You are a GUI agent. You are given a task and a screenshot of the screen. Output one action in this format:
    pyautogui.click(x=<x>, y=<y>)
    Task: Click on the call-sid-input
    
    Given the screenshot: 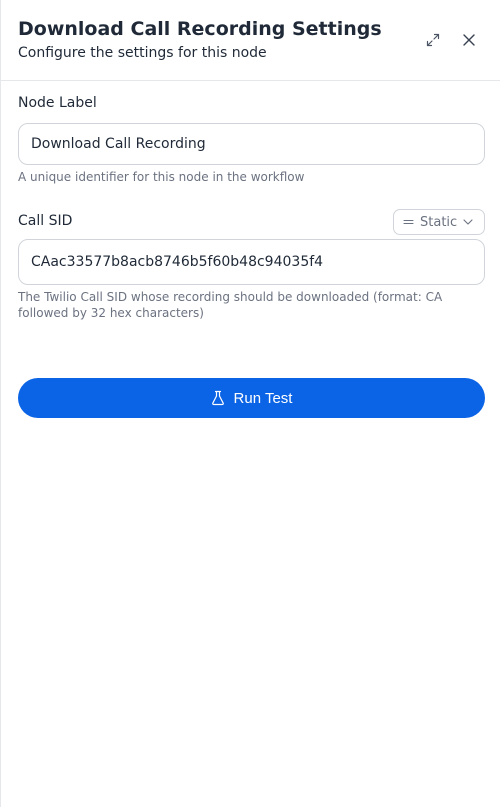 What is the action you would take?
    pyautogui.click(x=251, y=262)
    